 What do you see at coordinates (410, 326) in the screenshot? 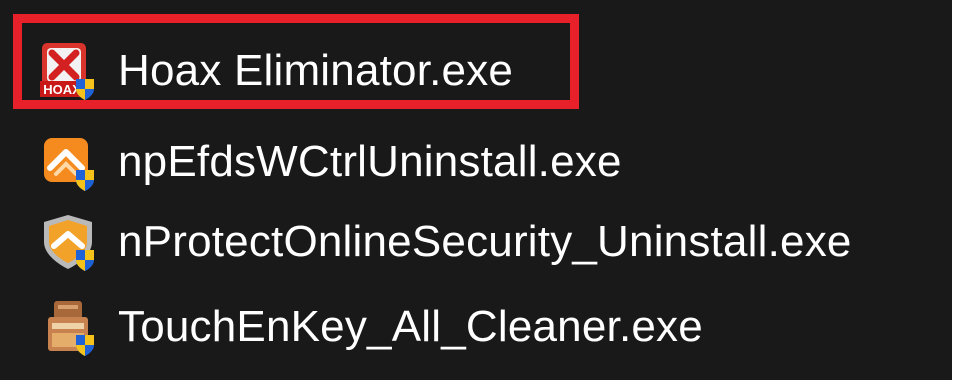
I see `file-name: TouchEnKey_All_Cleaner.exe` at bounding box center [410, 326].